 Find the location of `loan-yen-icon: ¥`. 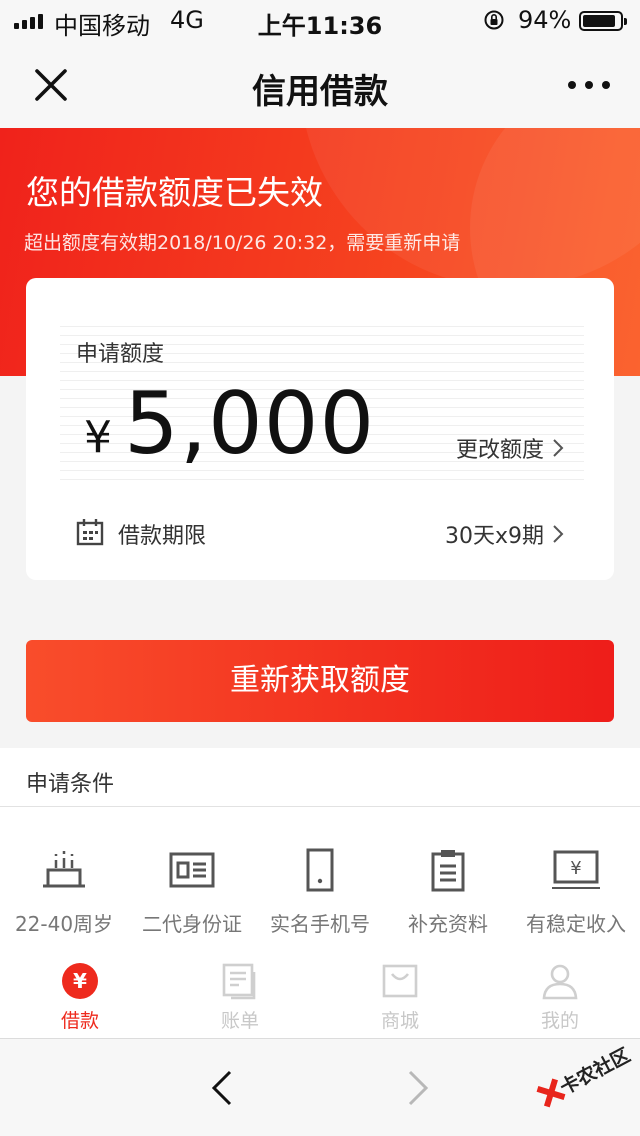

loan-yen-icon: ¥ is located at coordinates (80, 981).